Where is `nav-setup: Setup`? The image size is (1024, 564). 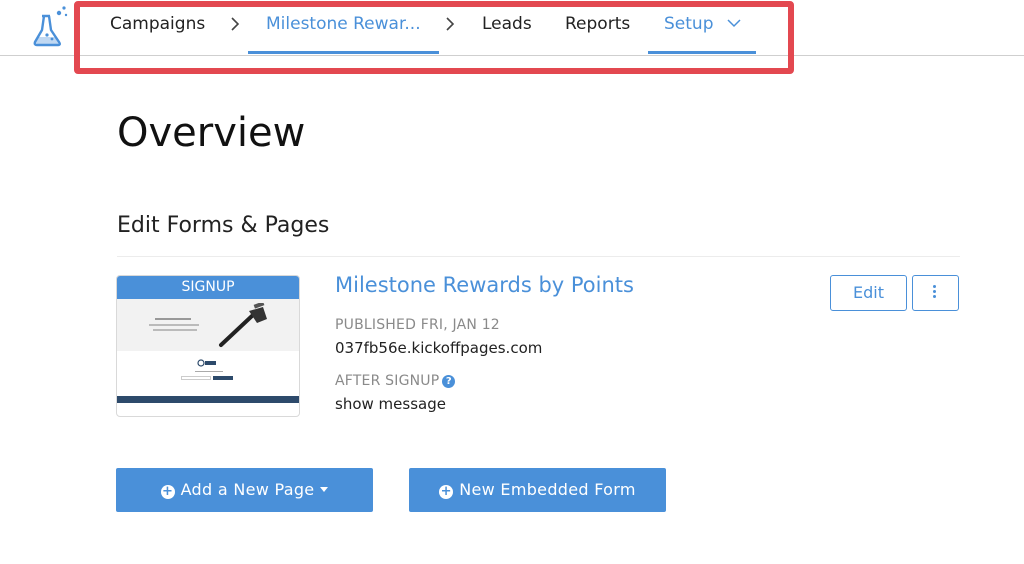 nav-setup: Setup is located at coordinates (702, 27).